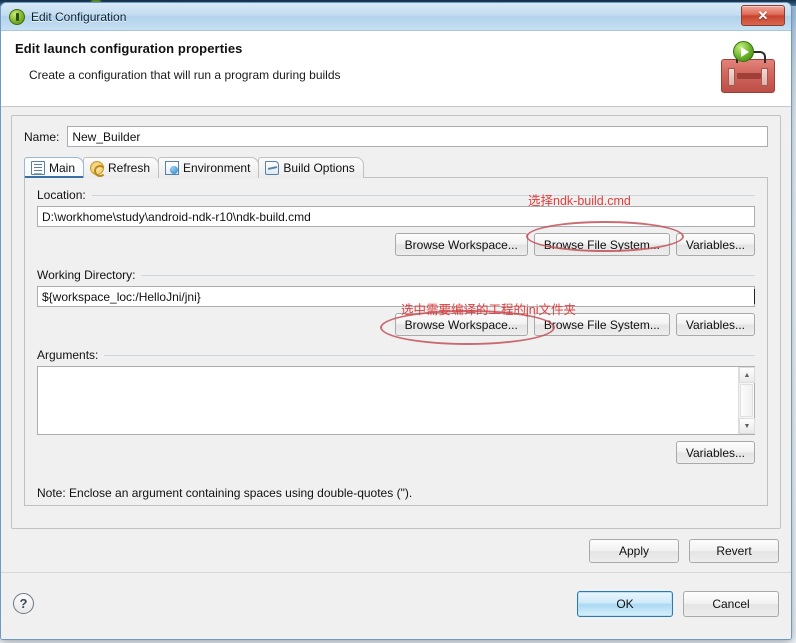  Describe the element at coordinates (396, 17) in the screenshot. I see `dialog-titlebar: Edit Configuration ✕` at that location.